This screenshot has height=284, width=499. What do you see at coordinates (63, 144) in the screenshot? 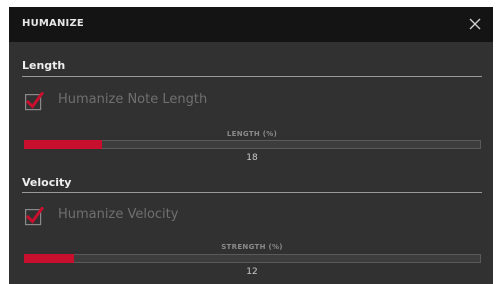
I see `length-slider-fill` at bounding box center [63, 144].